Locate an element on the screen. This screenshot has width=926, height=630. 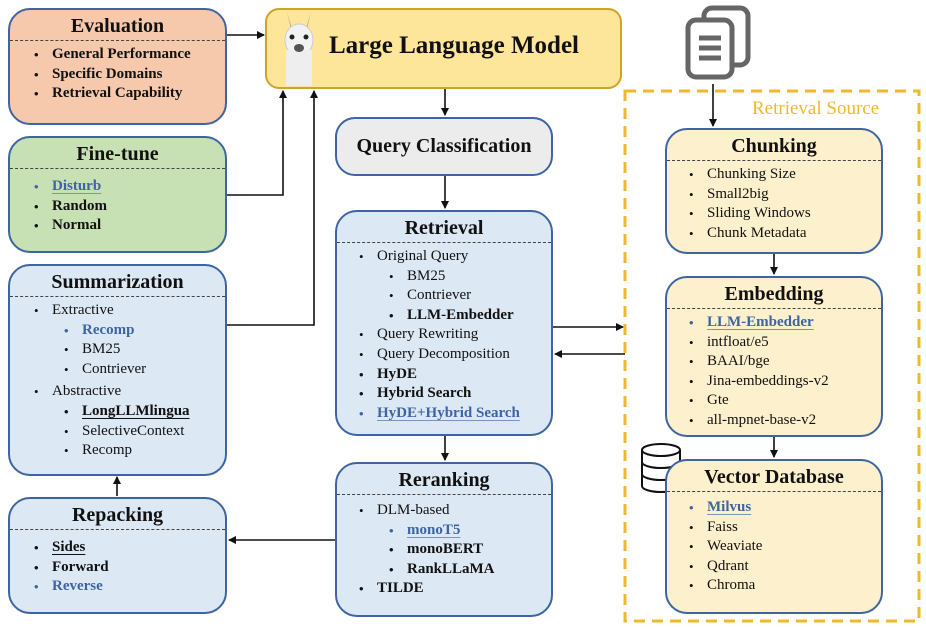
embedding-title: Embedding is located at coordinates (774, 294).